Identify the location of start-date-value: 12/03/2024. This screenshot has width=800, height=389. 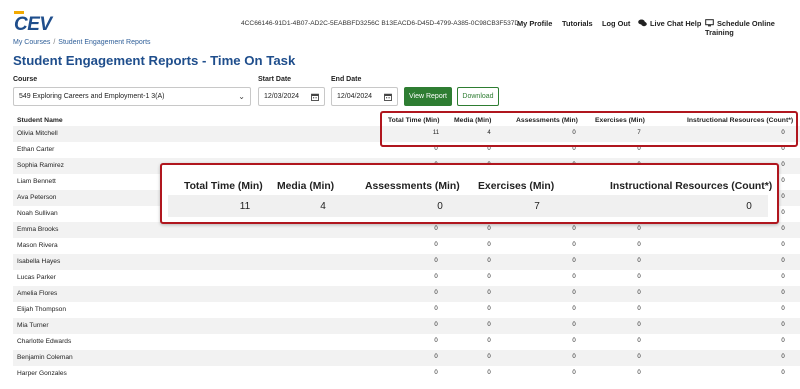
(282, 96).